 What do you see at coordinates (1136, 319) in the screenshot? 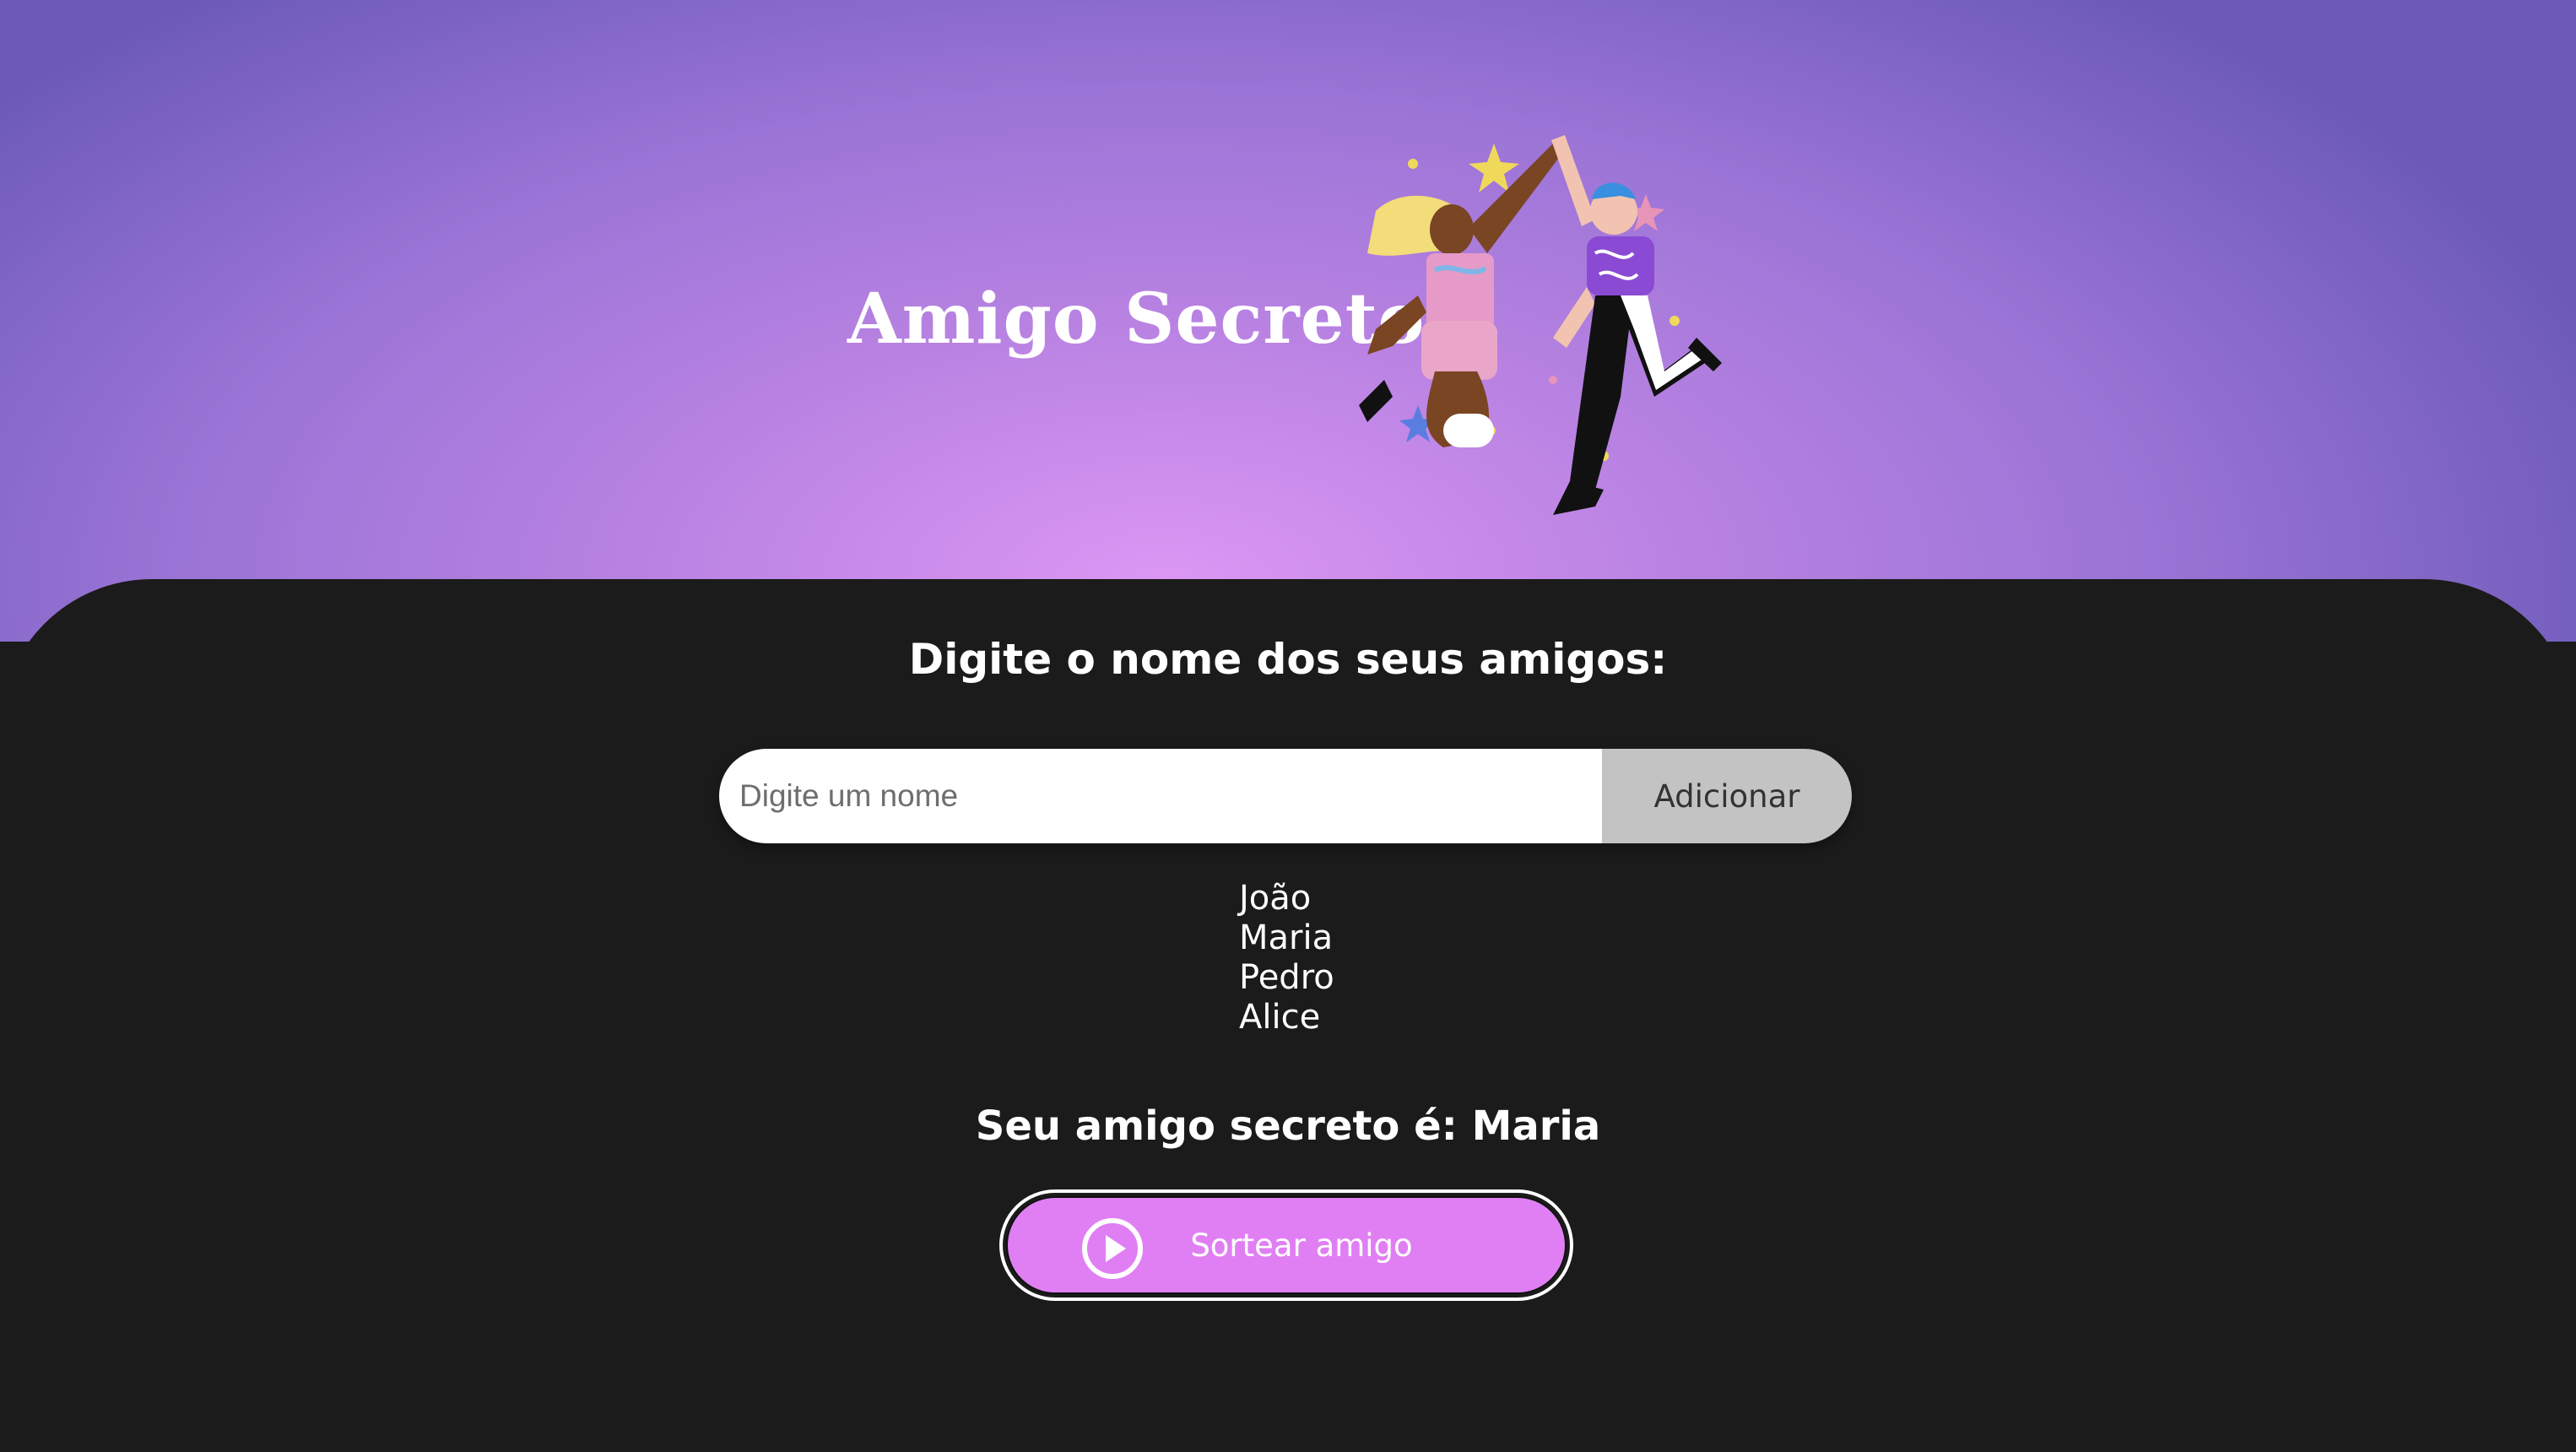
I see `page-title: Amigo Secreto` at bounding box center [1136, 319].